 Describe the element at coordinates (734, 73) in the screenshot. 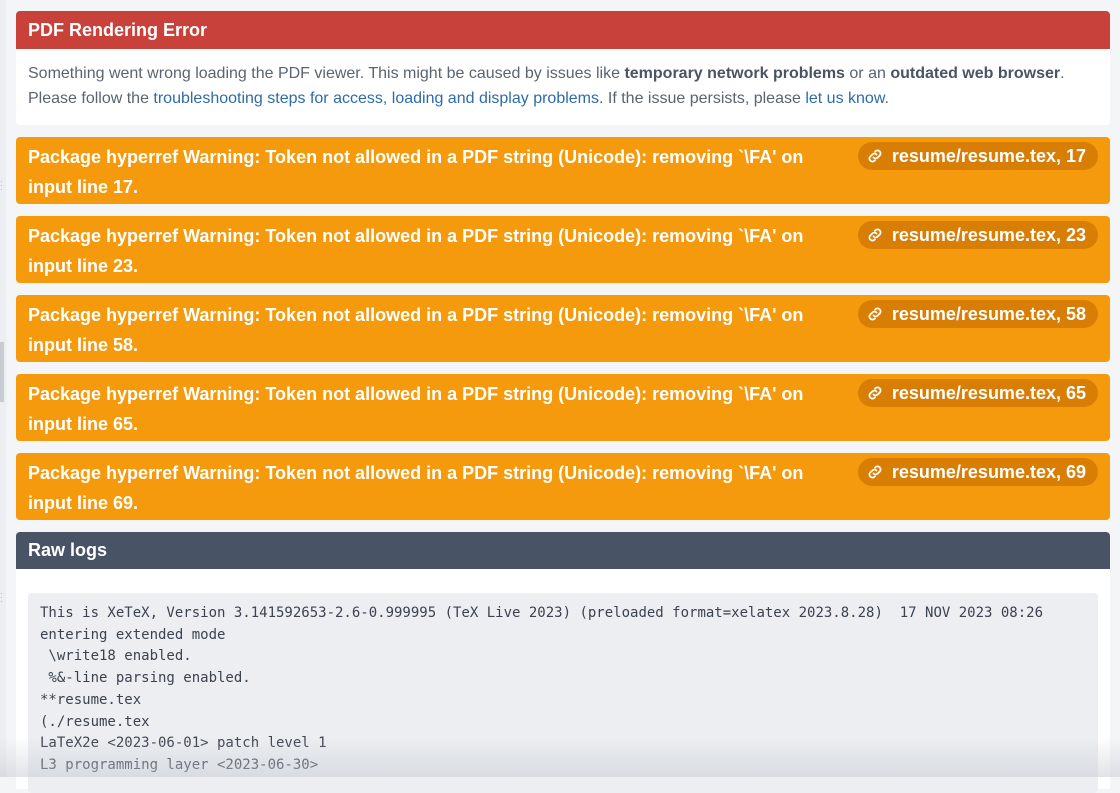

I see `emphasis-network: temporary network problems` at that location.